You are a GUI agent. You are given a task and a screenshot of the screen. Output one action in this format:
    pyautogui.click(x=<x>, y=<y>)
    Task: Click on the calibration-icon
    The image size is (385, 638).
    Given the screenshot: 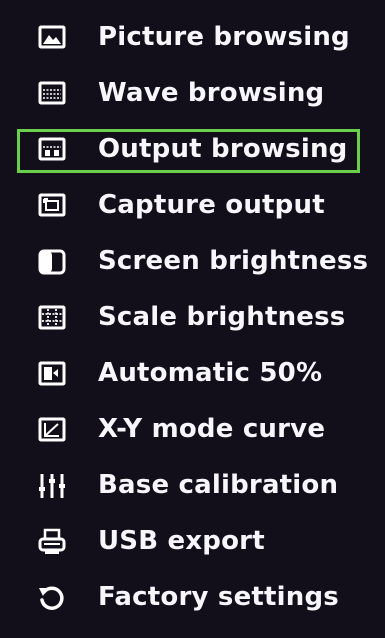 What is the action you would take?
    pyautogui.click(x=52, y=486)
    